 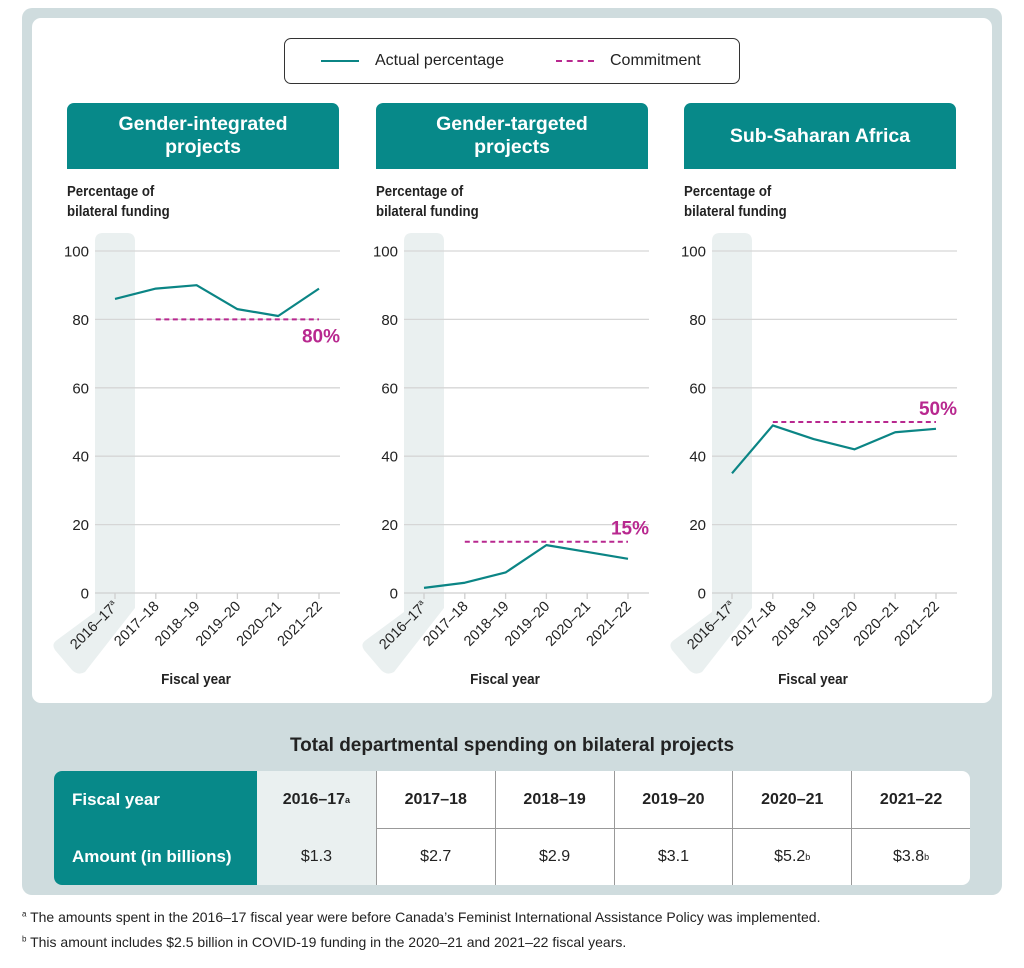 I want to click on commitment-label: 50%, so click(x=938, y=409).